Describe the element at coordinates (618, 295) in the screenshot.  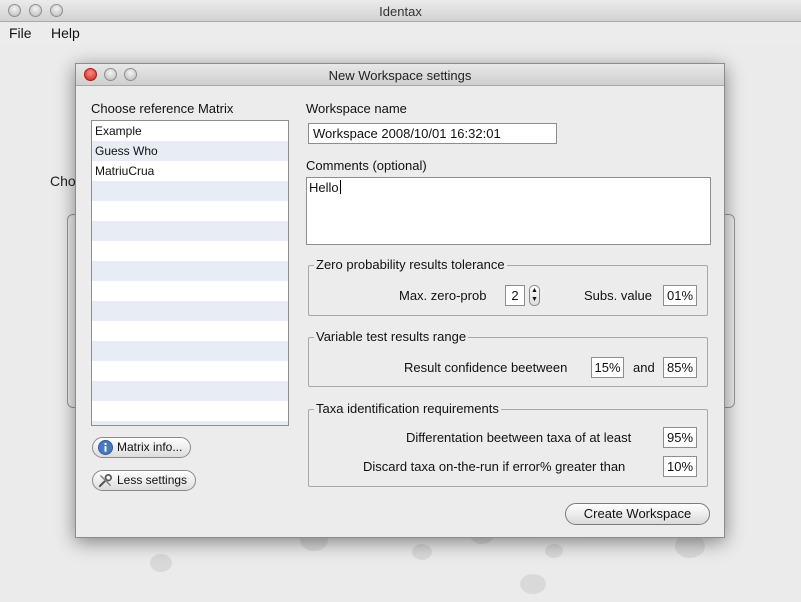
I see `subs-value-label: Subs. value` at that location.